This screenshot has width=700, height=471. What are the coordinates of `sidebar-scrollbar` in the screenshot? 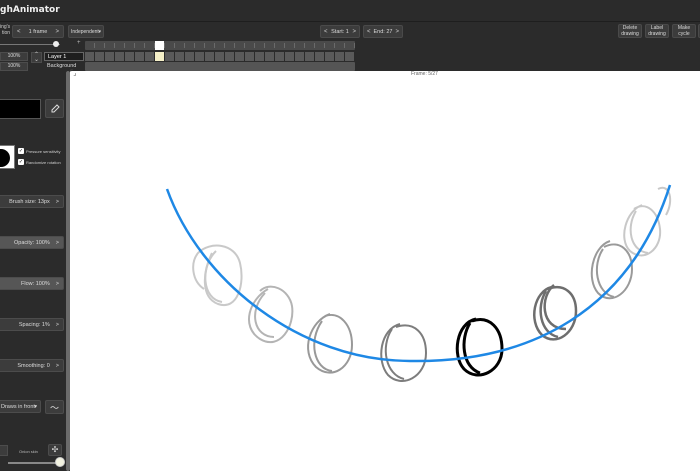 It's located at (68, 271).